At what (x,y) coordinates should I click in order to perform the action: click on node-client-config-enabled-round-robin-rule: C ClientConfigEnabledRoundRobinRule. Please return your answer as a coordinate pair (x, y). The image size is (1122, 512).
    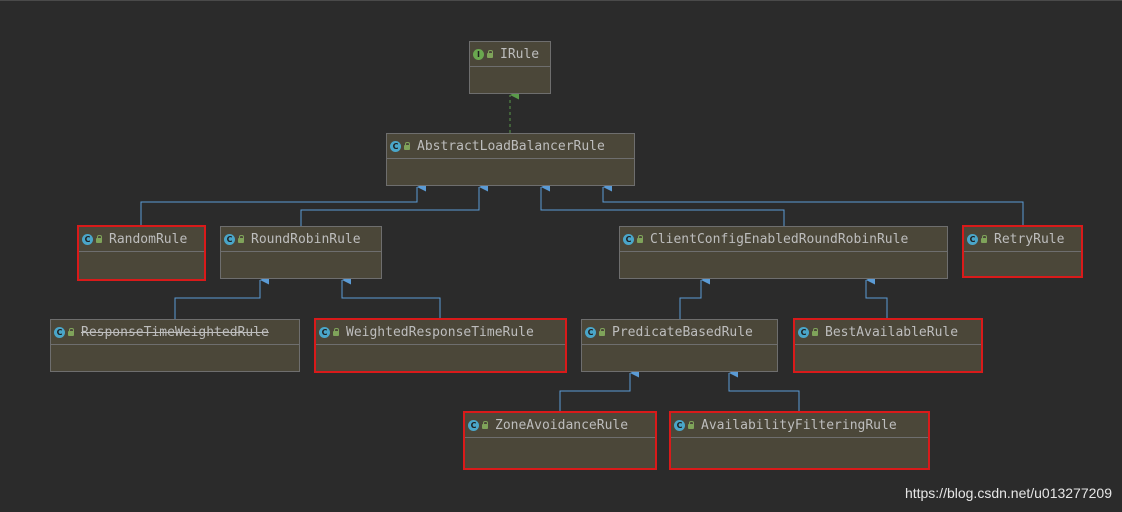
    Looking at the image, I should click on (783, 252).